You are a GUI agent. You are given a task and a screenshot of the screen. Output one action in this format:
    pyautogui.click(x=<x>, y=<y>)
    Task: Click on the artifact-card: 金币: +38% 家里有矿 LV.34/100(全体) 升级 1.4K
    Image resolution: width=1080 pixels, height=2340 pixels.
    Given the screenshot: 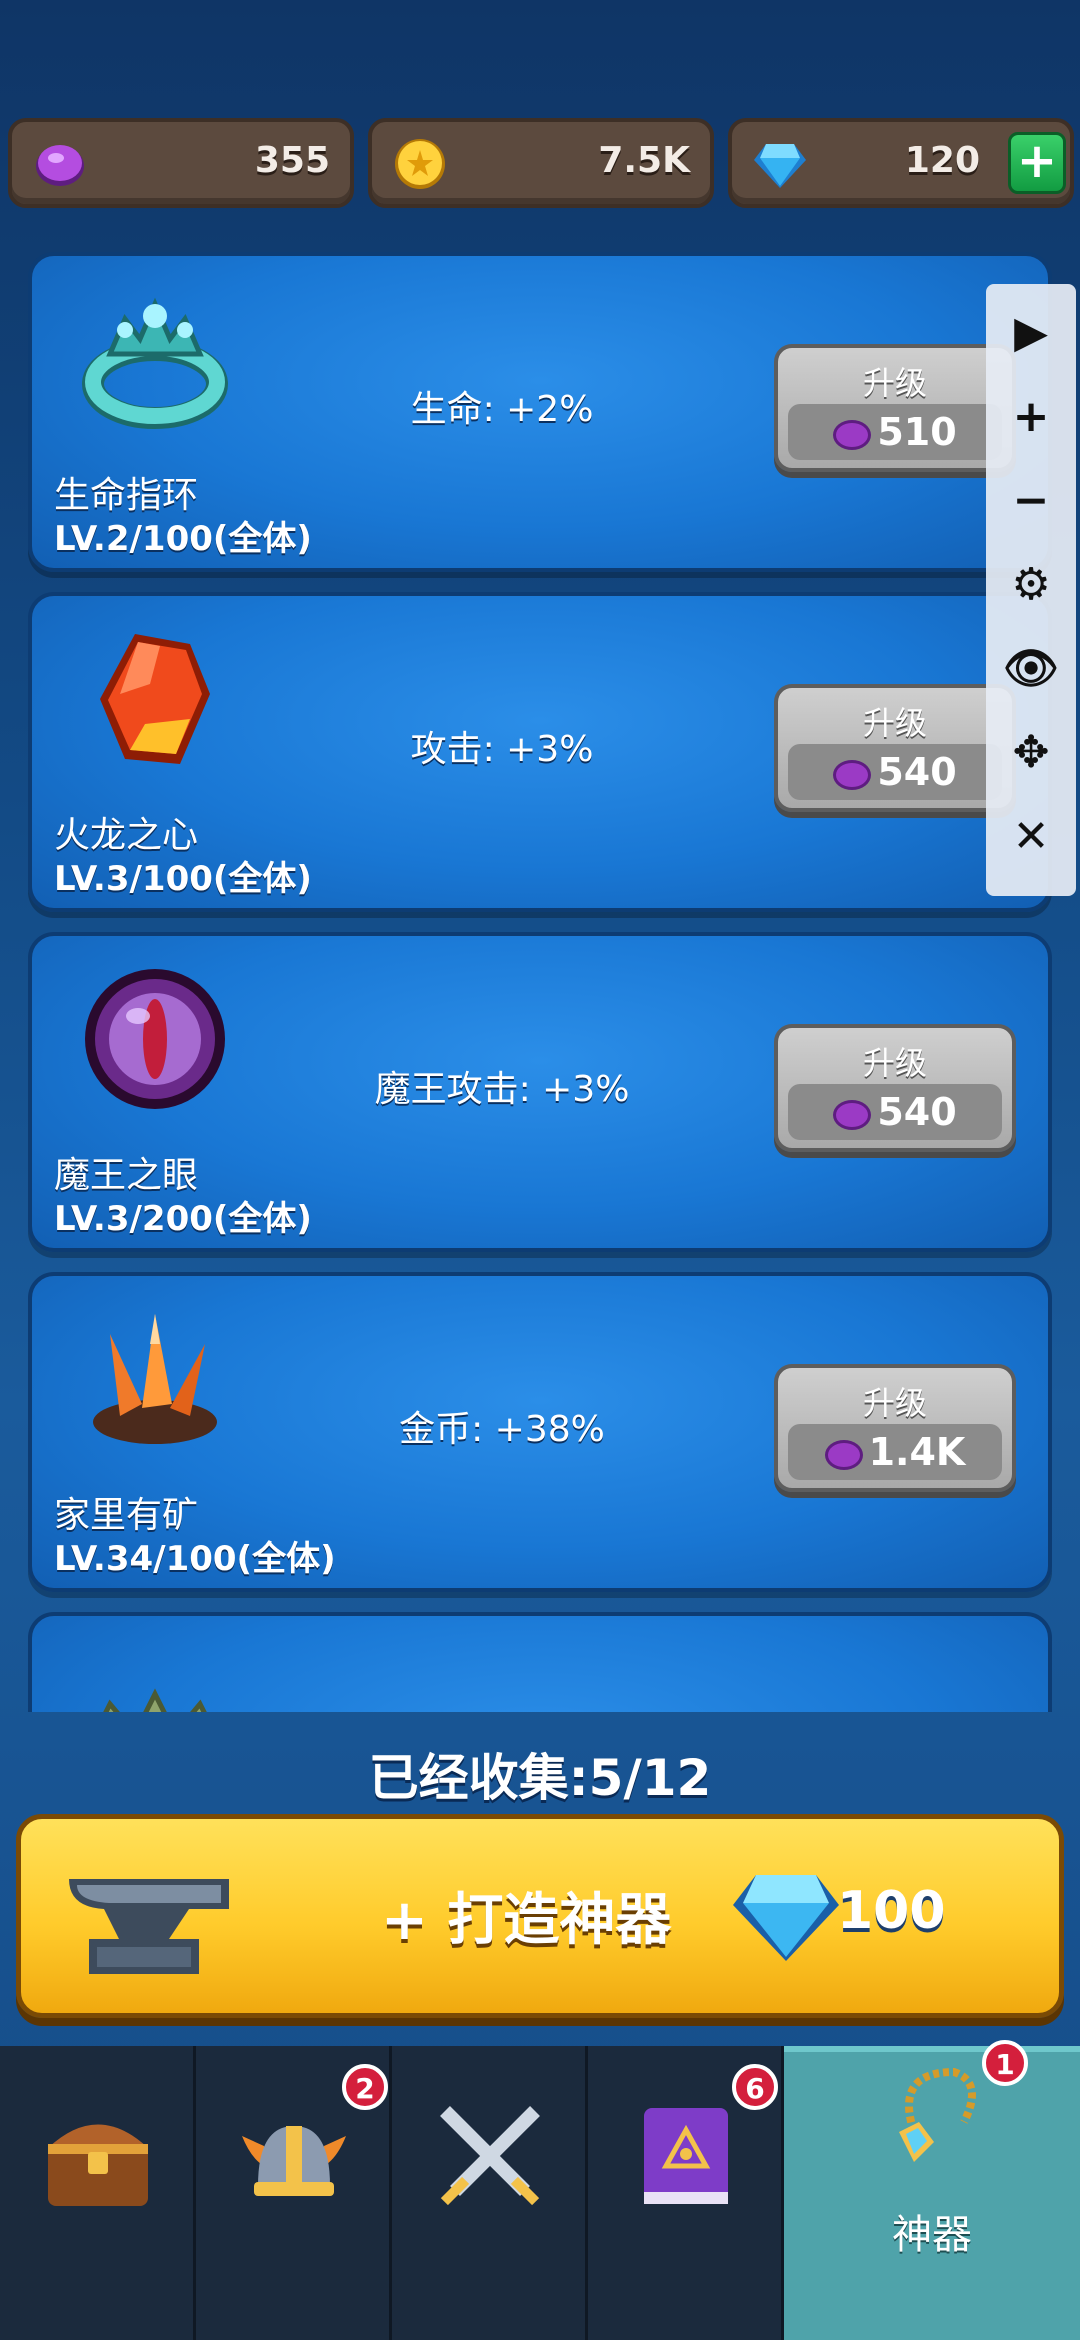 What is the action you would take?
    pyautogui.click(x=540, y=1432)
    